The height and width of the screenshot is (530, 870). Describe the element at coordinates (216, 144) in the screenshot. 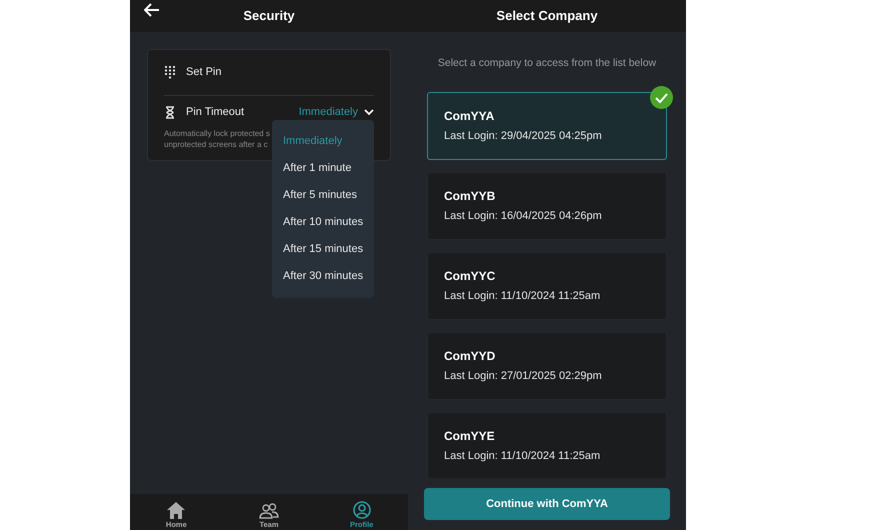

I see `setting-description: unprotected screens after a c` at that location.